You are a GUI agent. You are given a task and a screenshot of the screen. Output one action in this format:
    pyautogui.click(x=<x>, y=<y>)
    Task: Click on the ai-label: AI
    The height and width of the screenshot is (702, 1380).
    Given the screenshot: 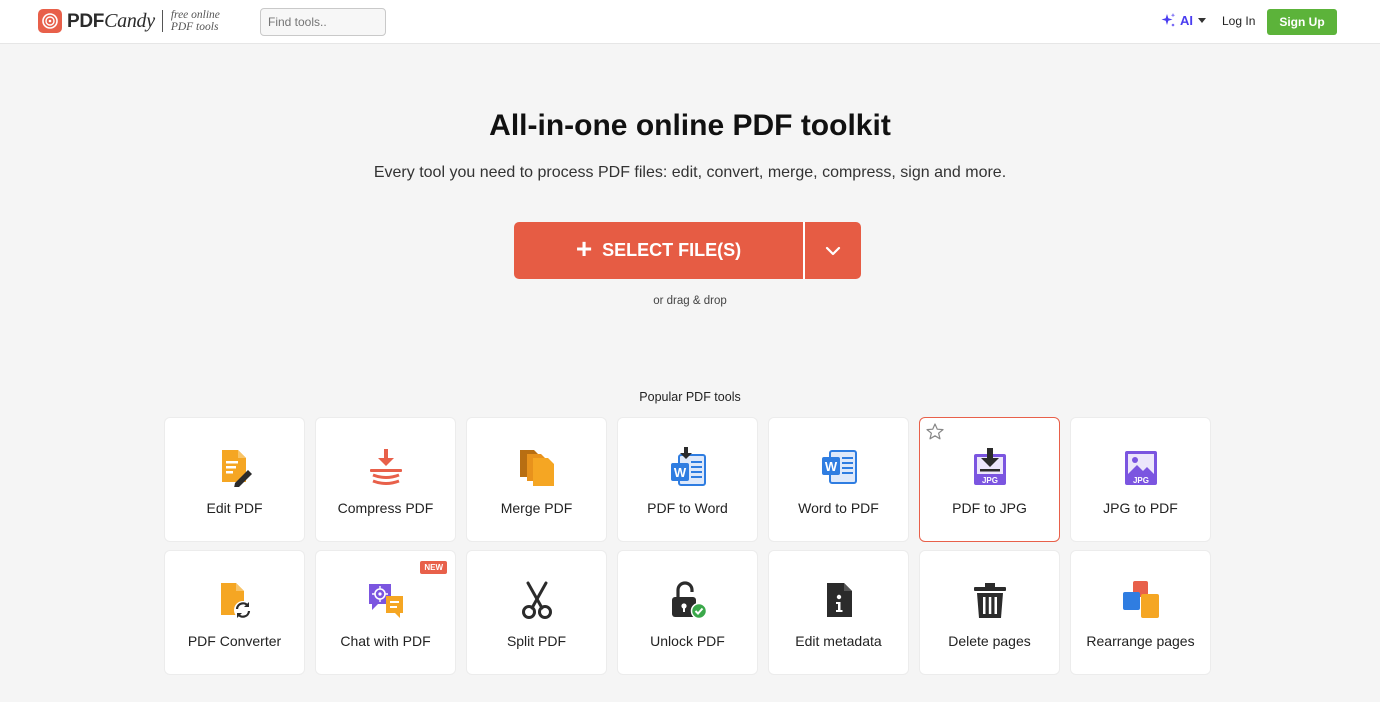 What is the action you would take?
    pyautogui.click(x=1186, y=20)
    